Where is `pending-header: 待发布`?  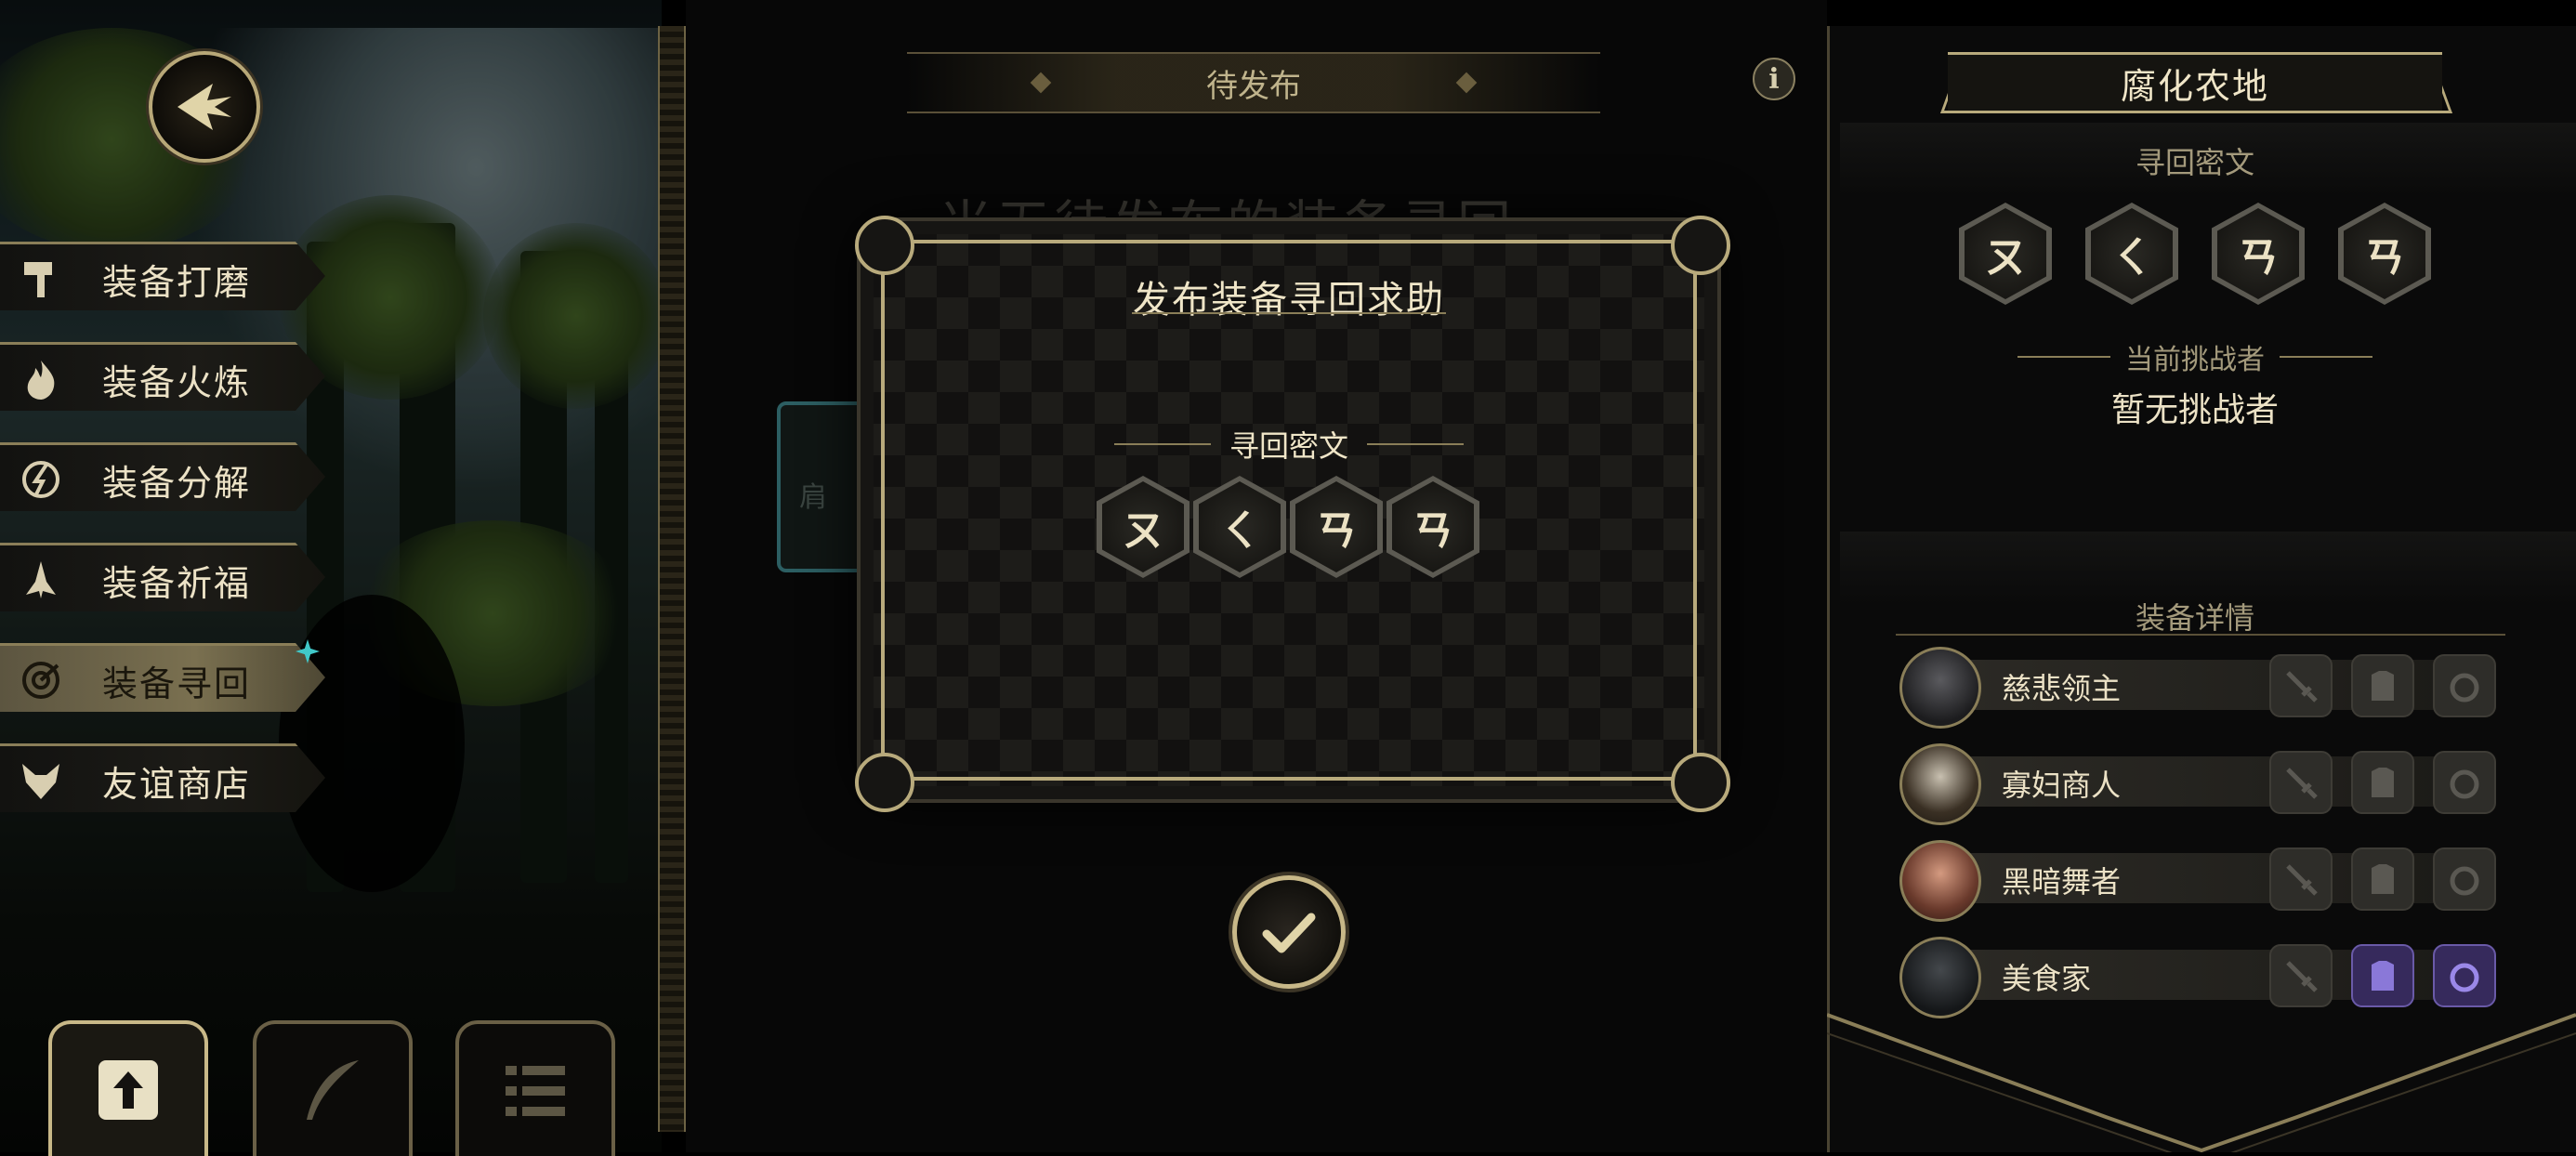 pending-header: 待发布 is located at coordinates (1253, 83).